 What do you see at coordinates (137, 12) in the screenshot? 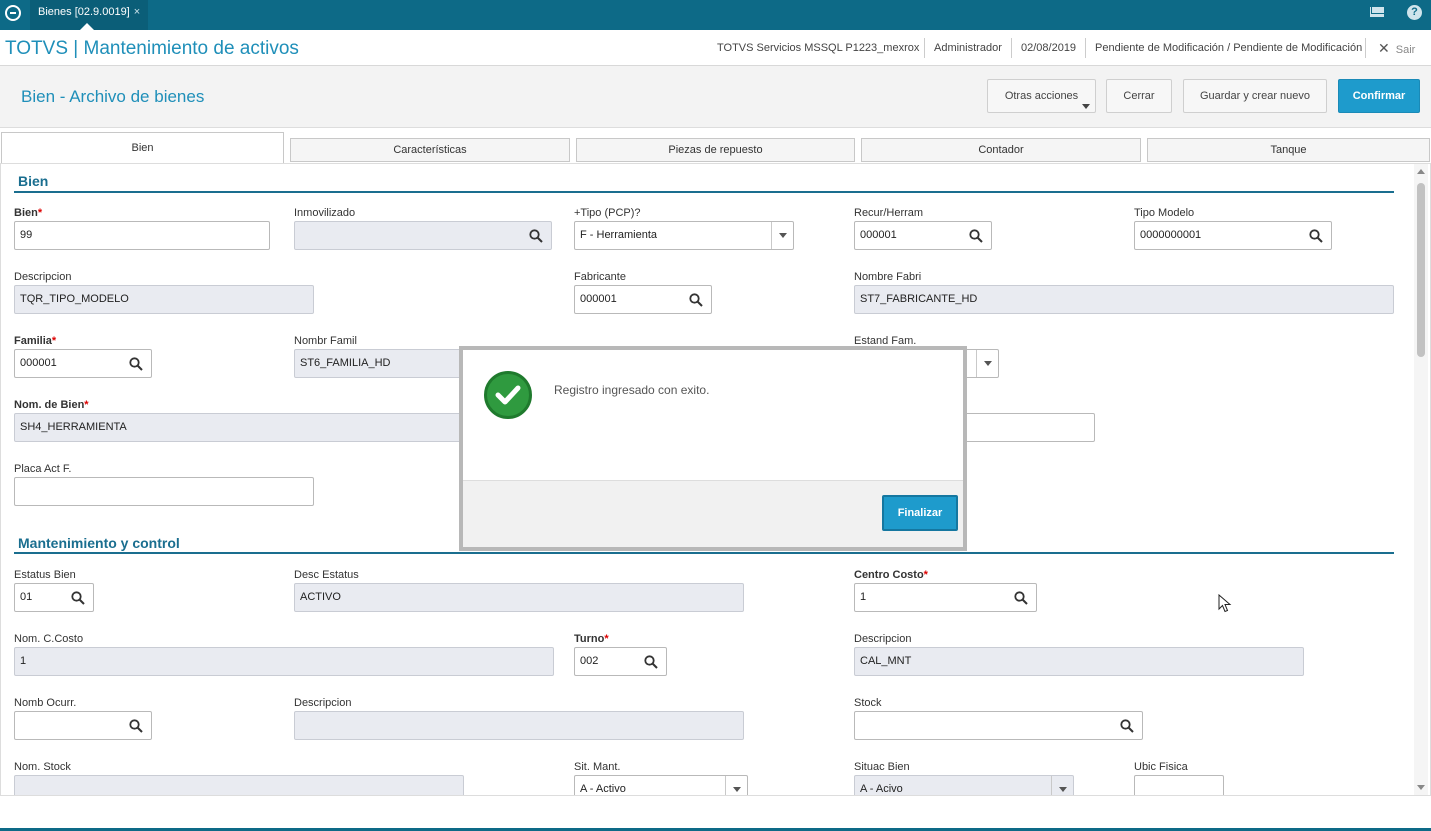
I see `tab-close-icon: ×` at bounding box center [137, 12].